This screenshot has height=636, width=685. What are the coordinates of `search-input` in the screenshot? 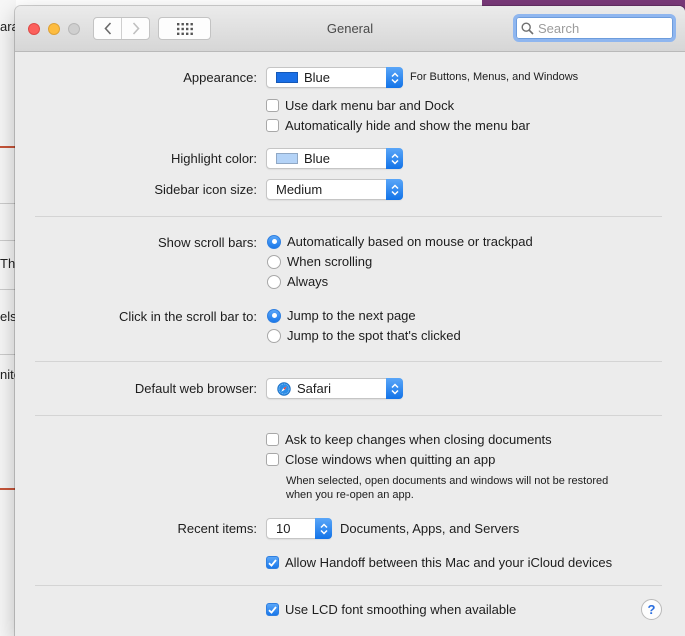 It's located at (603, 28).